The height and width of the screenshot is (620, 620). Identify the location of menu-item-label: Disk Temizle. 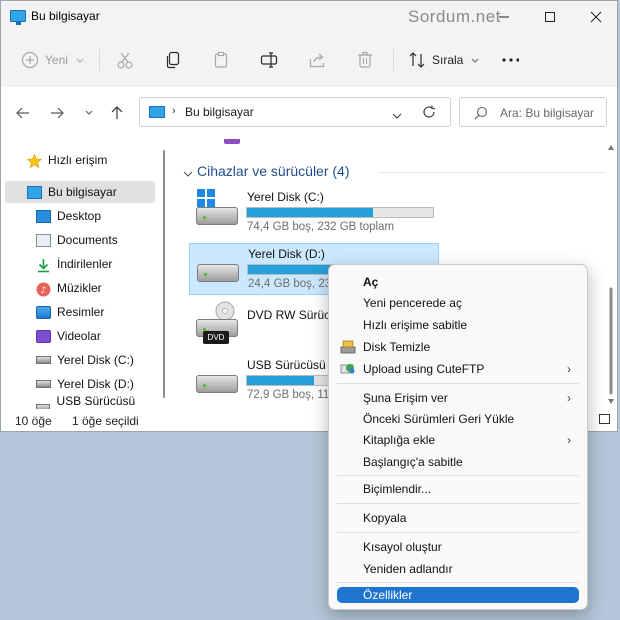
(397, 346).